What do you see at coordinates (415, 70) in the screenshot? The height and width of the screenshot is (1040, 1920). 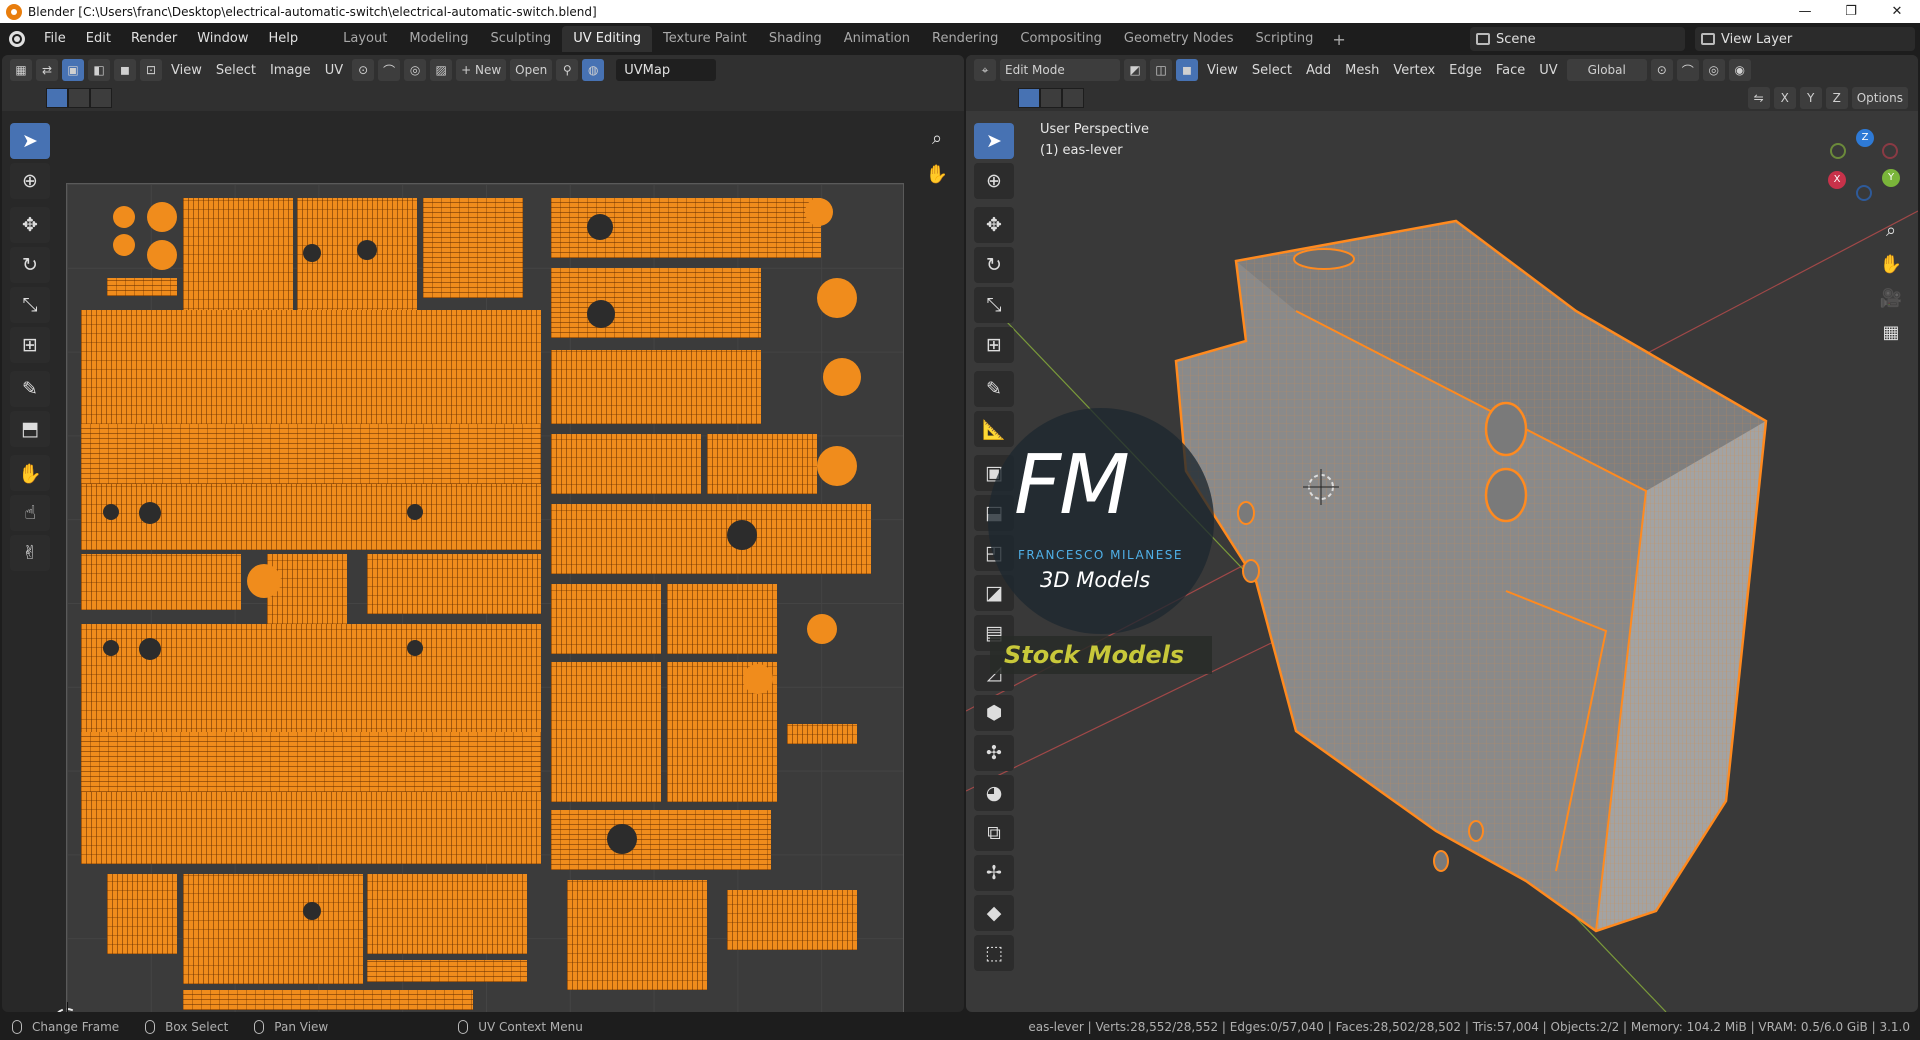 I see `proportional-icon: ◎` at bounding box center [415, 70].